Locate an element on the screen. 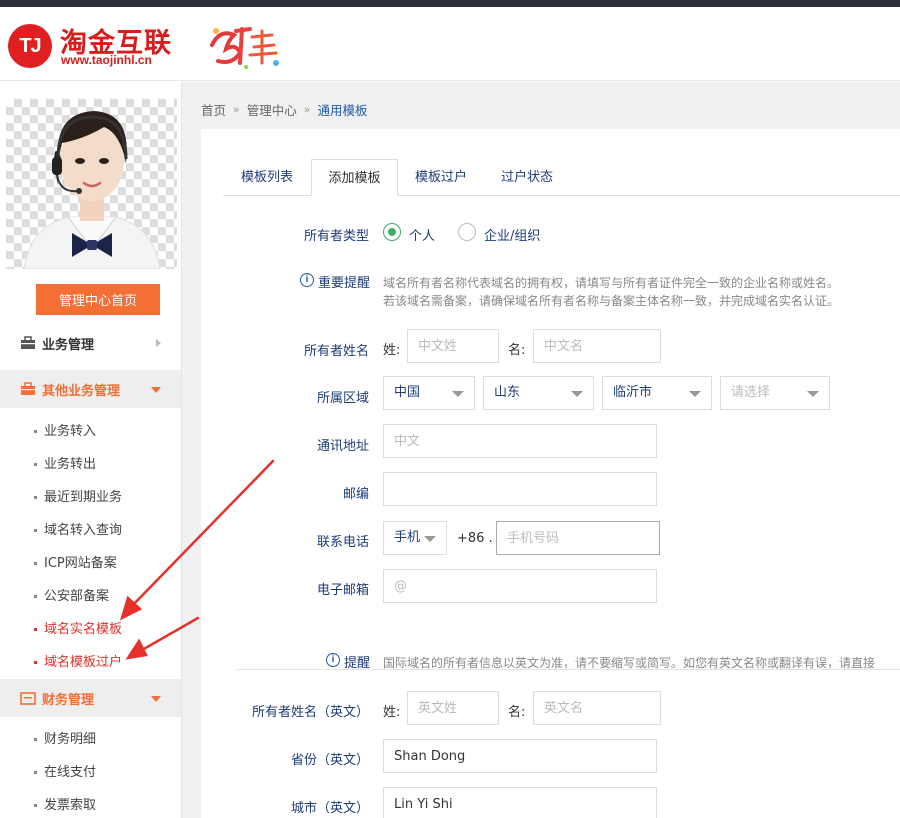  wallet-icon is located at coordinates (28, 698).